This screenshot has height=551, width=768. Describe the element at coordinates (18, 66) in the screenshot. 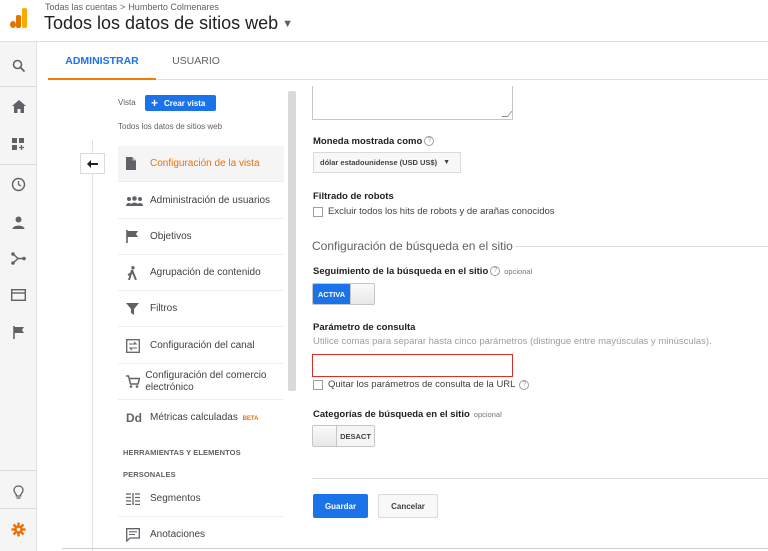

I see `search-icon` at that location.